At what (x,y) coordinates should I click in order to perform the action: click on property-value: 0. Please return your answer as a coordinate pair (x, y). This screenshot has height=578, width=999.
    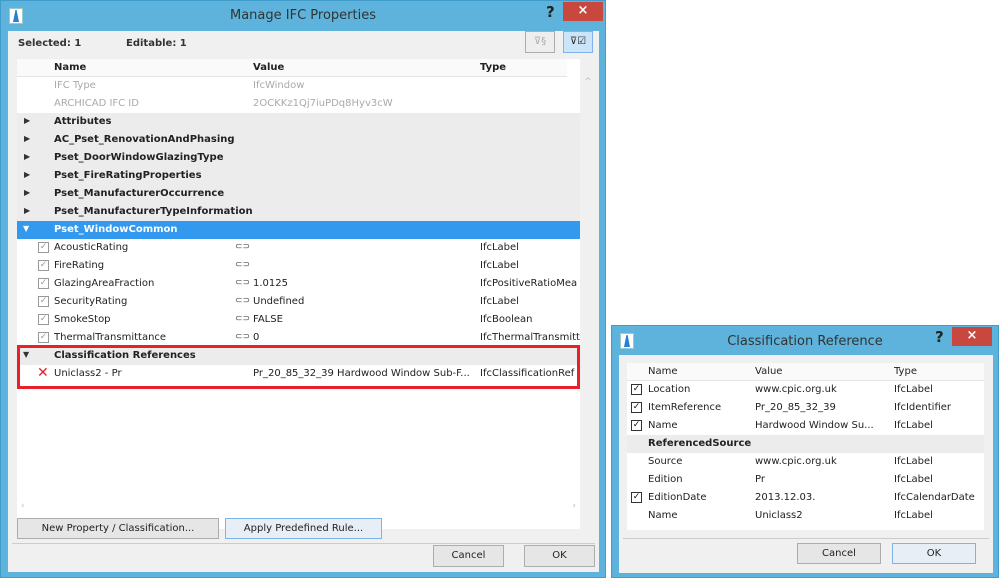
    Looking at the image, I should click on (256, 337).